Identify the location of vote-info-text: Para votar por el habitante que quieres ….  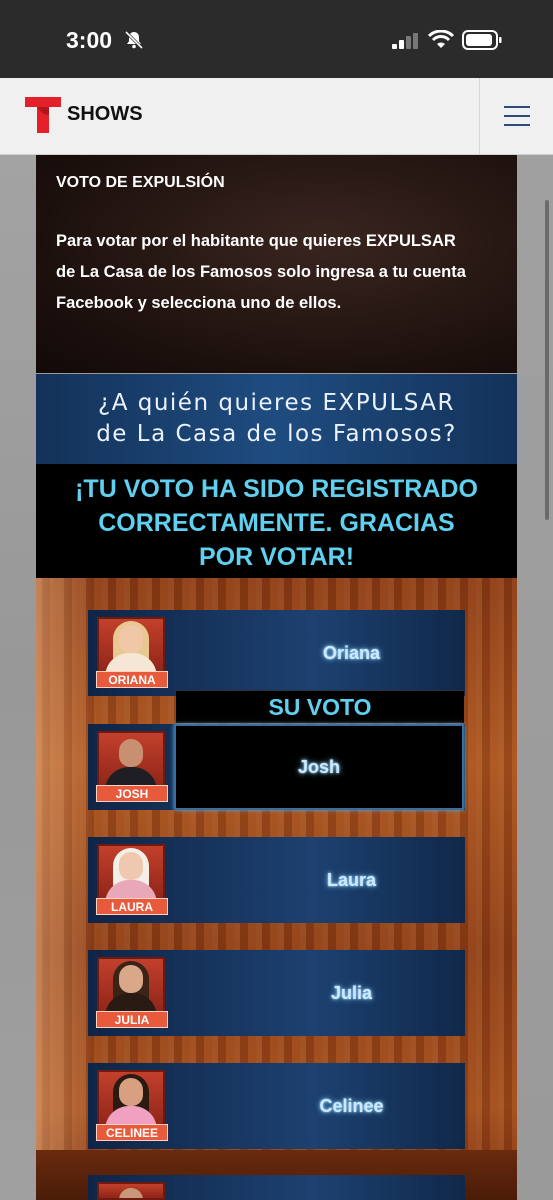
(261, 272).